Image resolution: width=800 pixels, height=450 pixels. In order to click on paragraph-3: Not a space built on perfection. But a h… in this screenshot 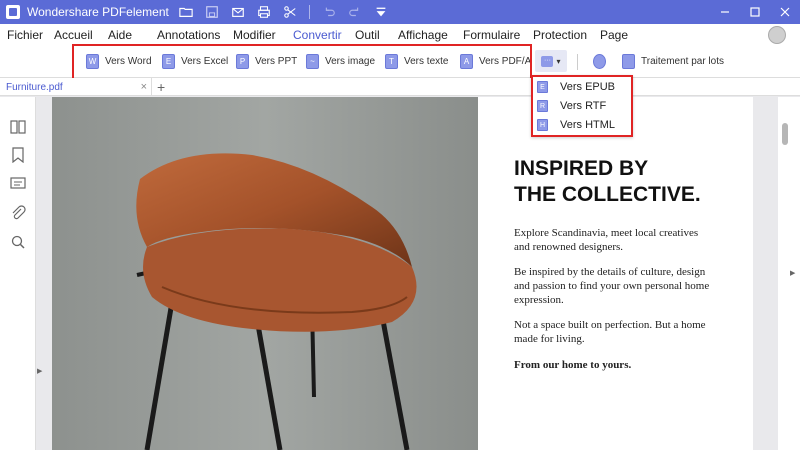, I will do `click(610, 332)`.